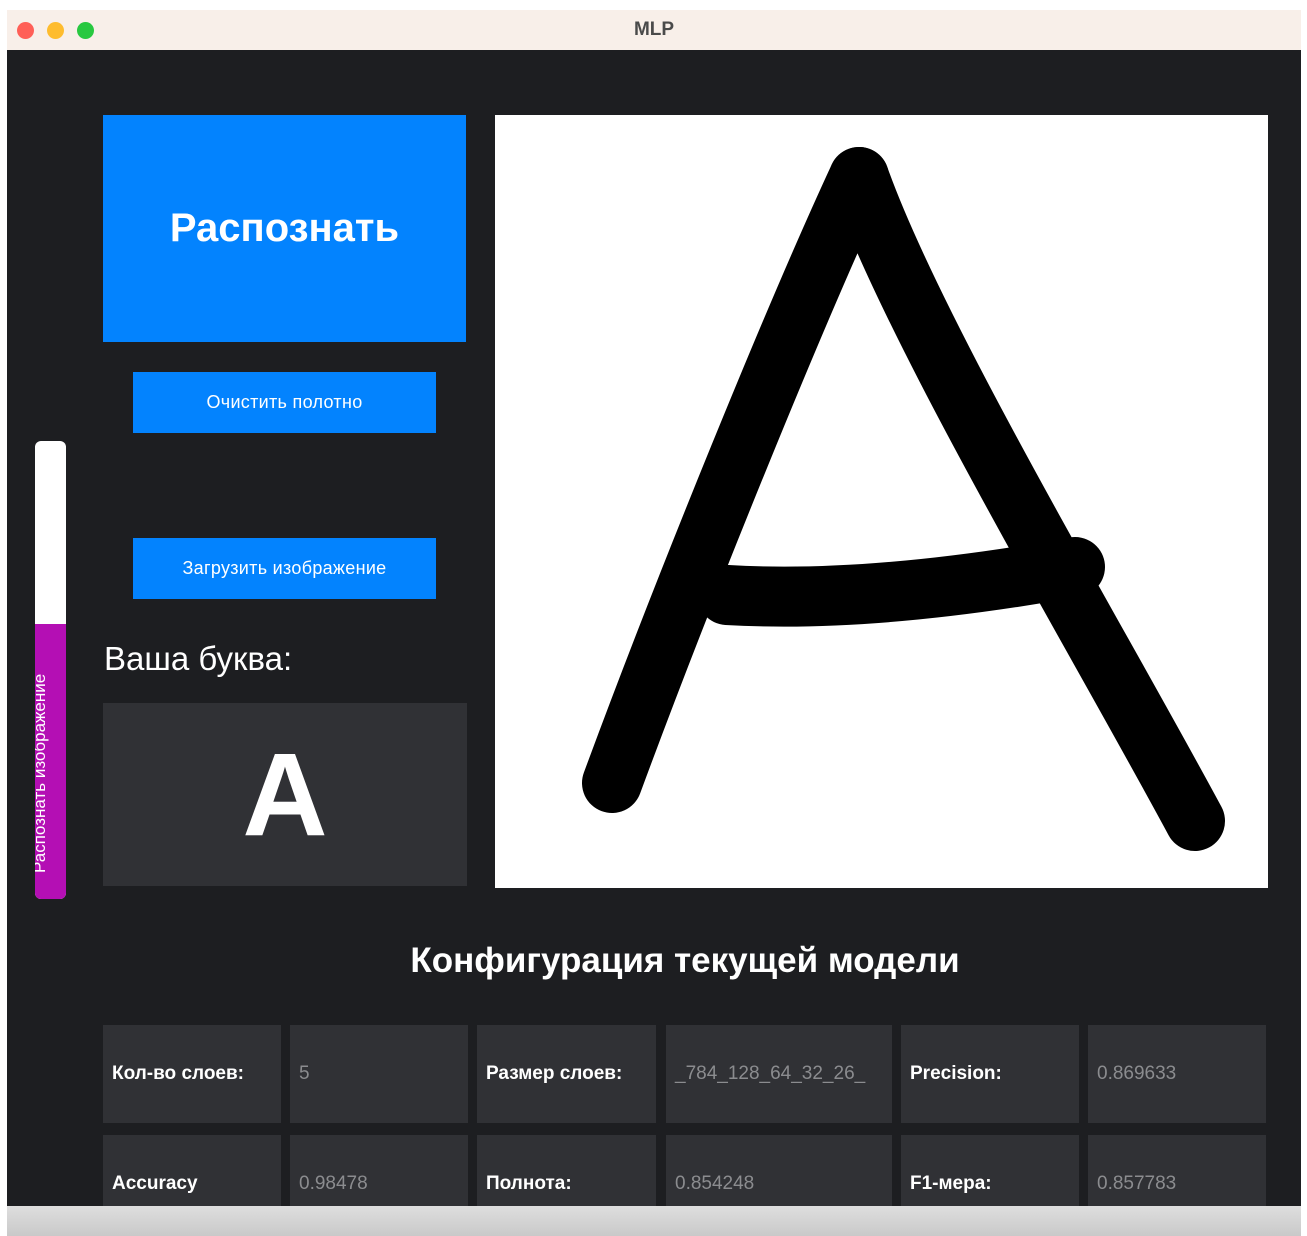 The image size is (1307, 1236). Describe the element at coordinates (379, 1170) in the screenshot. I see `accuracy-value: 0.98478` at that location.